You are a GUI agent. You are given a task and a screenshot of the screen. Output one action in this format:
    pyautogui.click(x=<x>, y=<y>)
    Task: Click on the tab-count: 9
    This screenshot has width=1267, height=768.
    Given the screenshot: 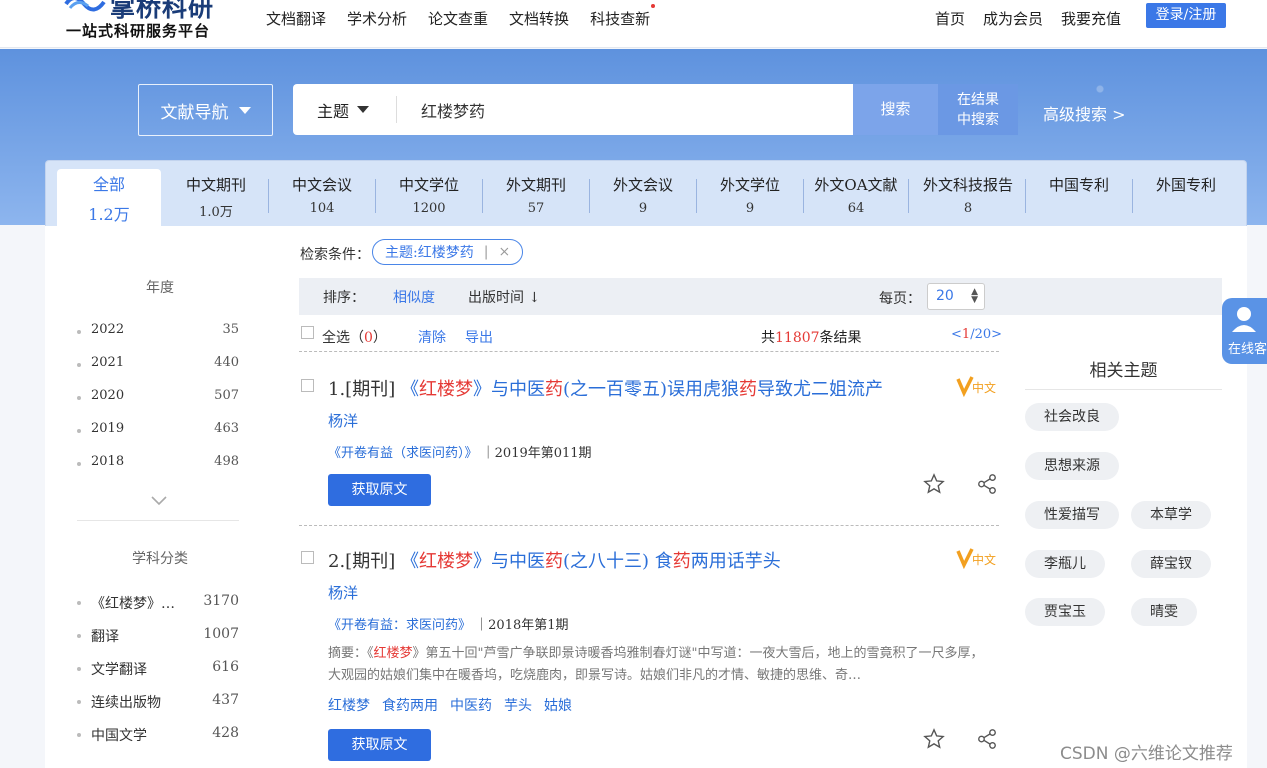 What is the action you would take?
    pyautogui.click(x=750, y=208)
    